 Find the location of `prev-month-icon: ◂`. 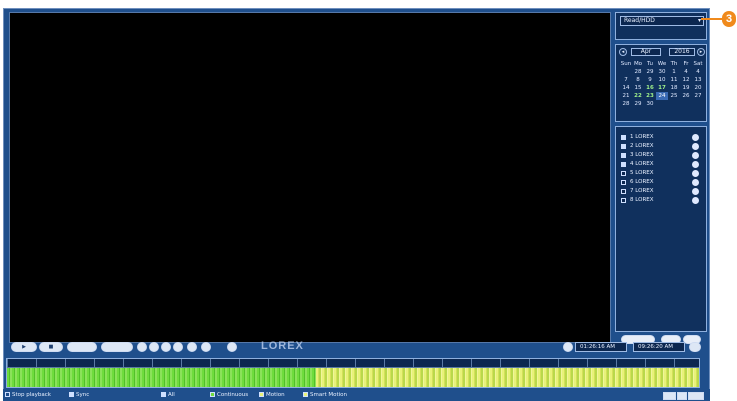

prev-month-icon: ◂ is located at coordinates (623, 52).